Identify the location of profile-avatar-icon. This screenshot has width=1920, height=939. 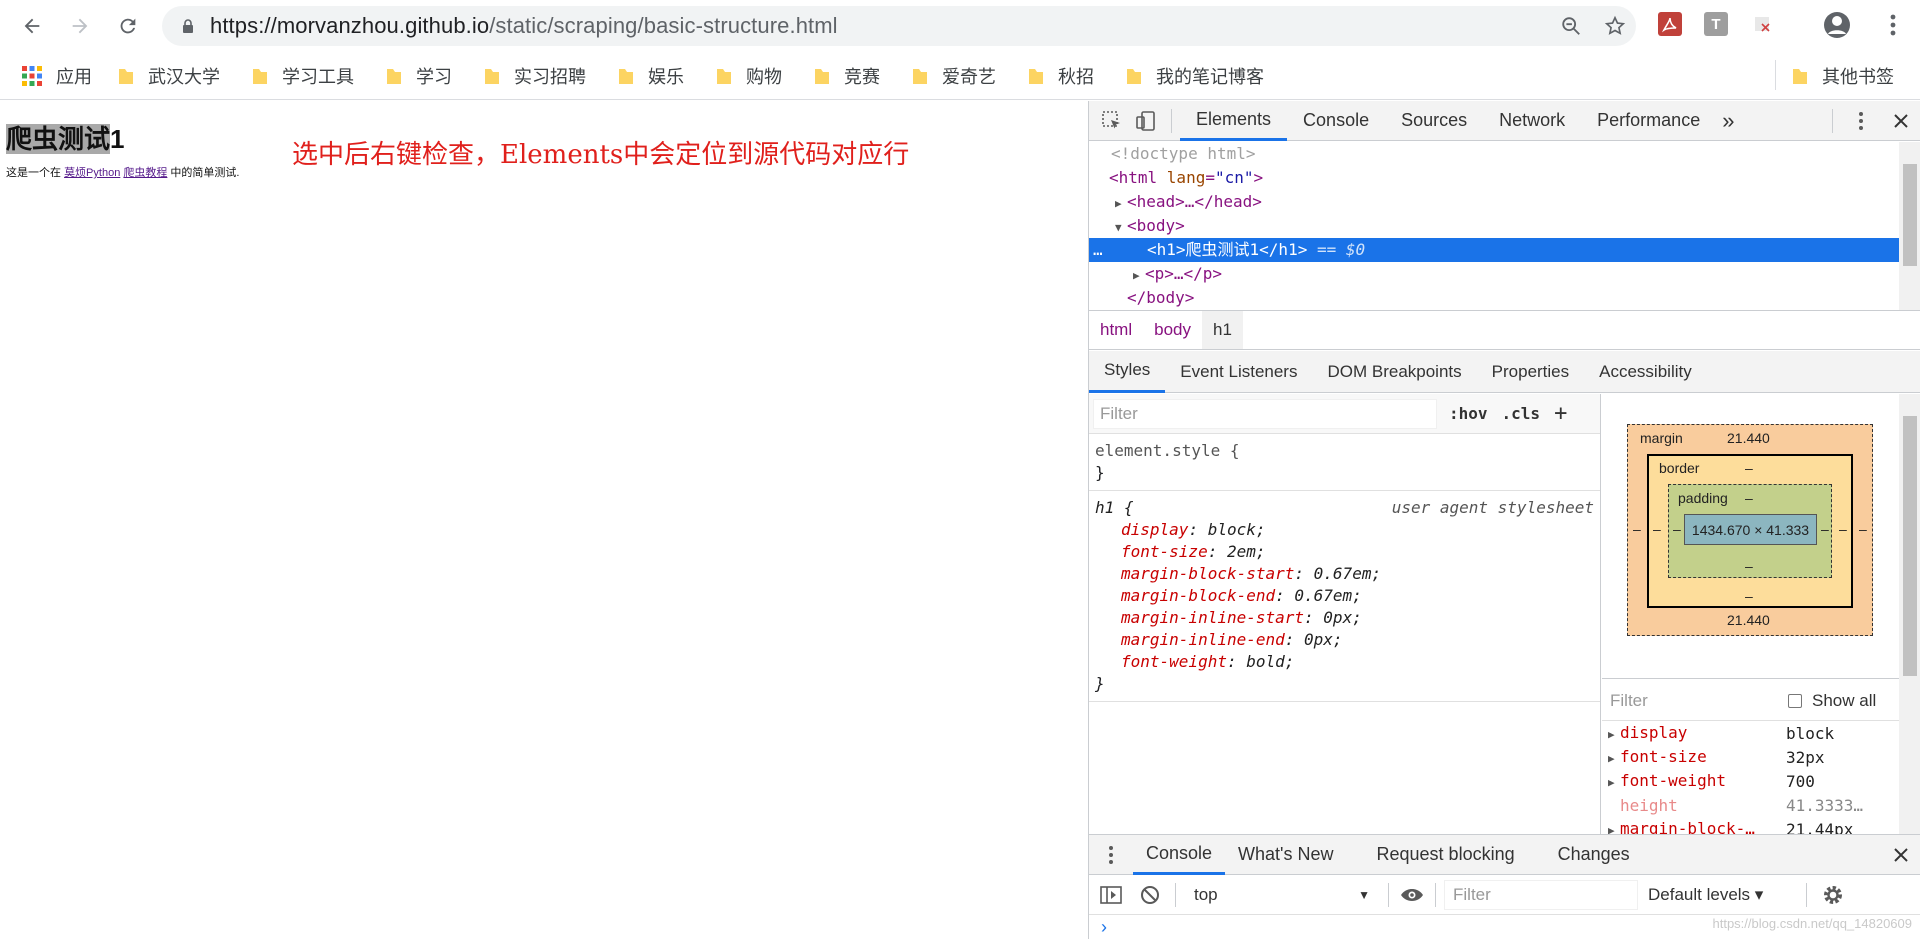
(1837, 25).